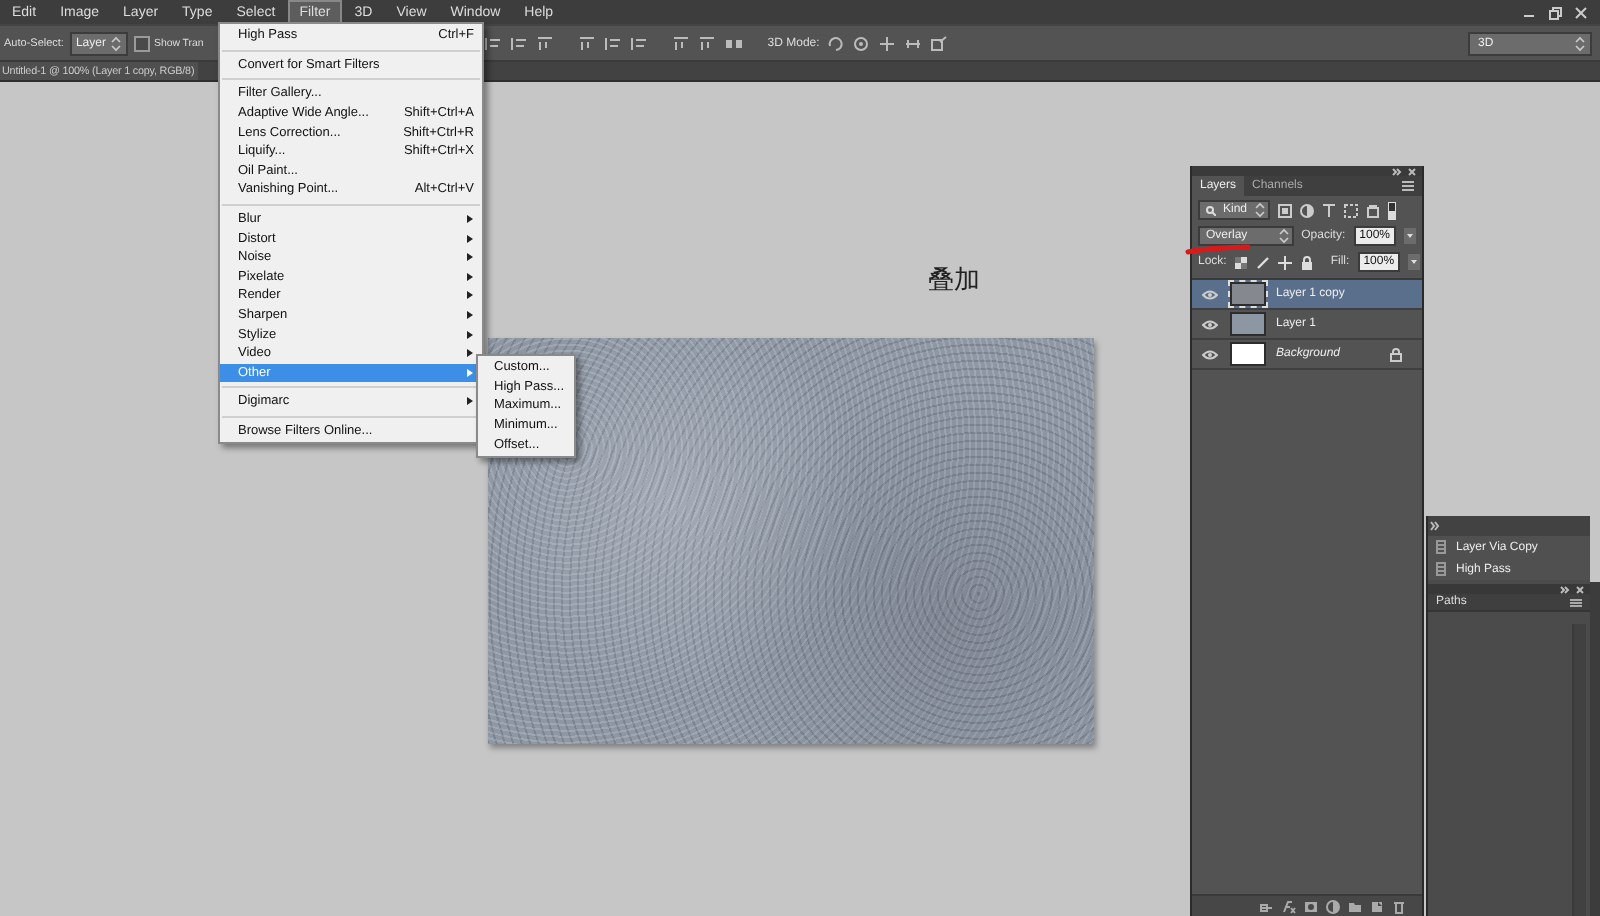 Image resolution: width=1600 pixels, height=916 pixels. What do you see at coordinates (1218, 250) in the screenshot?
I see `annotation-stroke` at bounding box center [1218, 250].